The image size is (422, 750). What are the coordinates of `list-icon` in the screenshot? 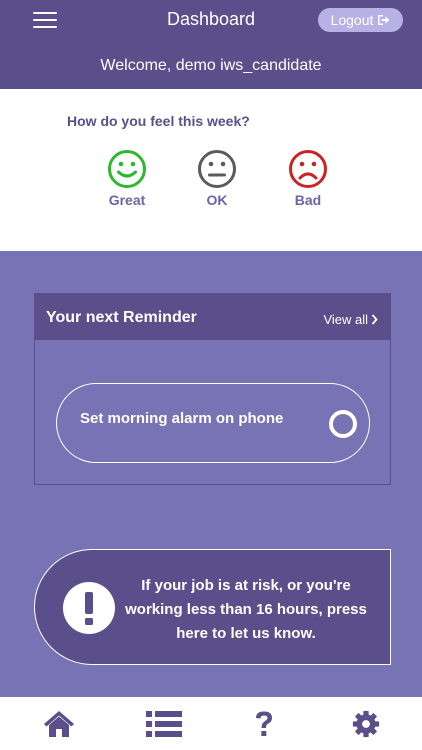 It's located at (164, 724).